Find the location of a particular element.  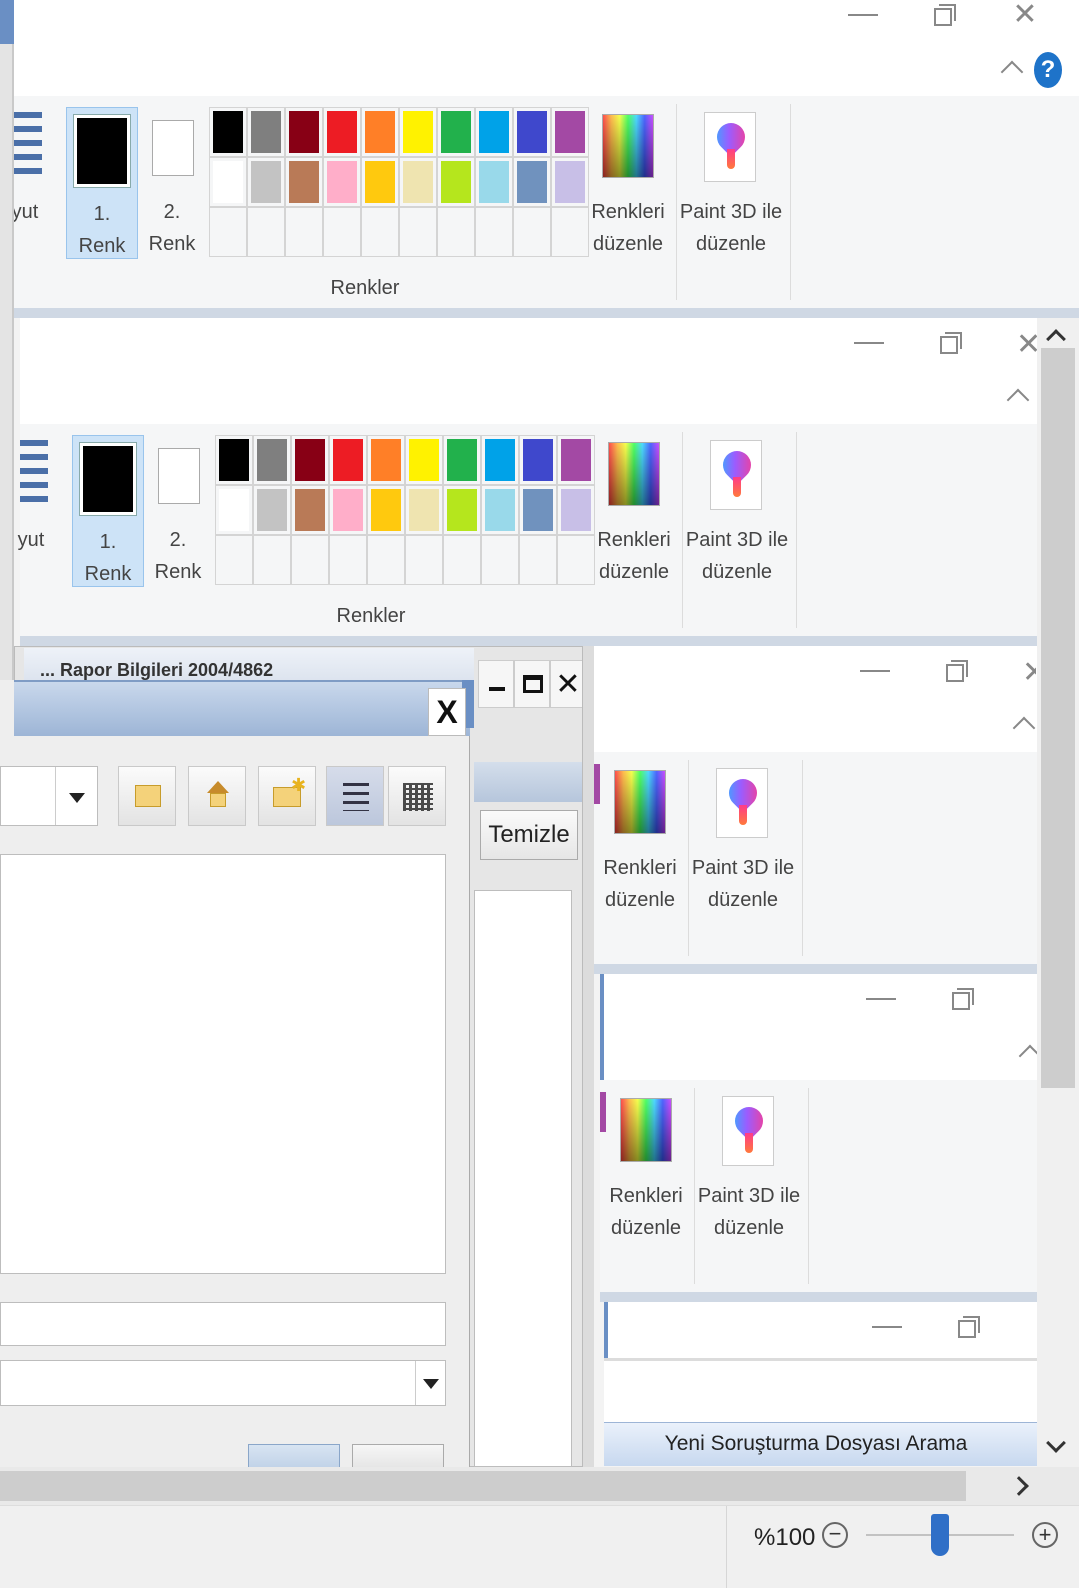

cancel-button is located at coordinates (398, 1455).